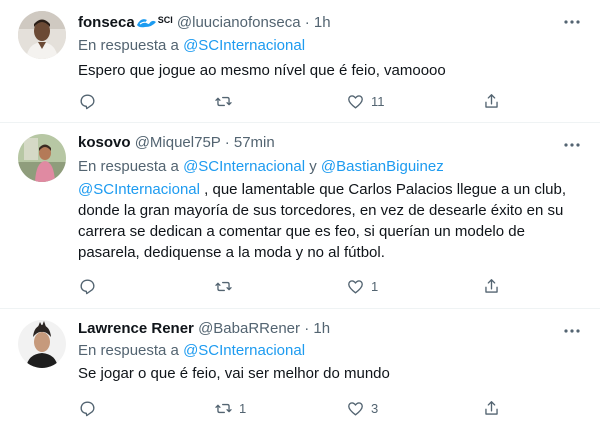 This screenshot has width=600, height=429. Describe the element at coordinates (239, 22) in the screenshot. I see `user-handle: @luucianofonseca` at that location.